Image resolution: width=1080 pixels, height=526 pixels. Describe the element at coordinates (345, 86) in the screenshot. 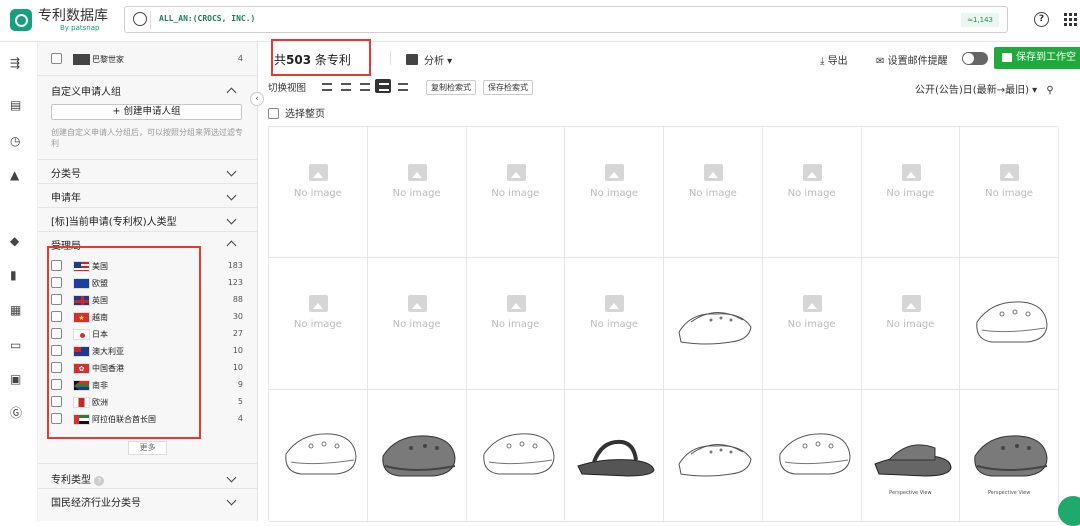

I see `detail-view-icon` at that location.